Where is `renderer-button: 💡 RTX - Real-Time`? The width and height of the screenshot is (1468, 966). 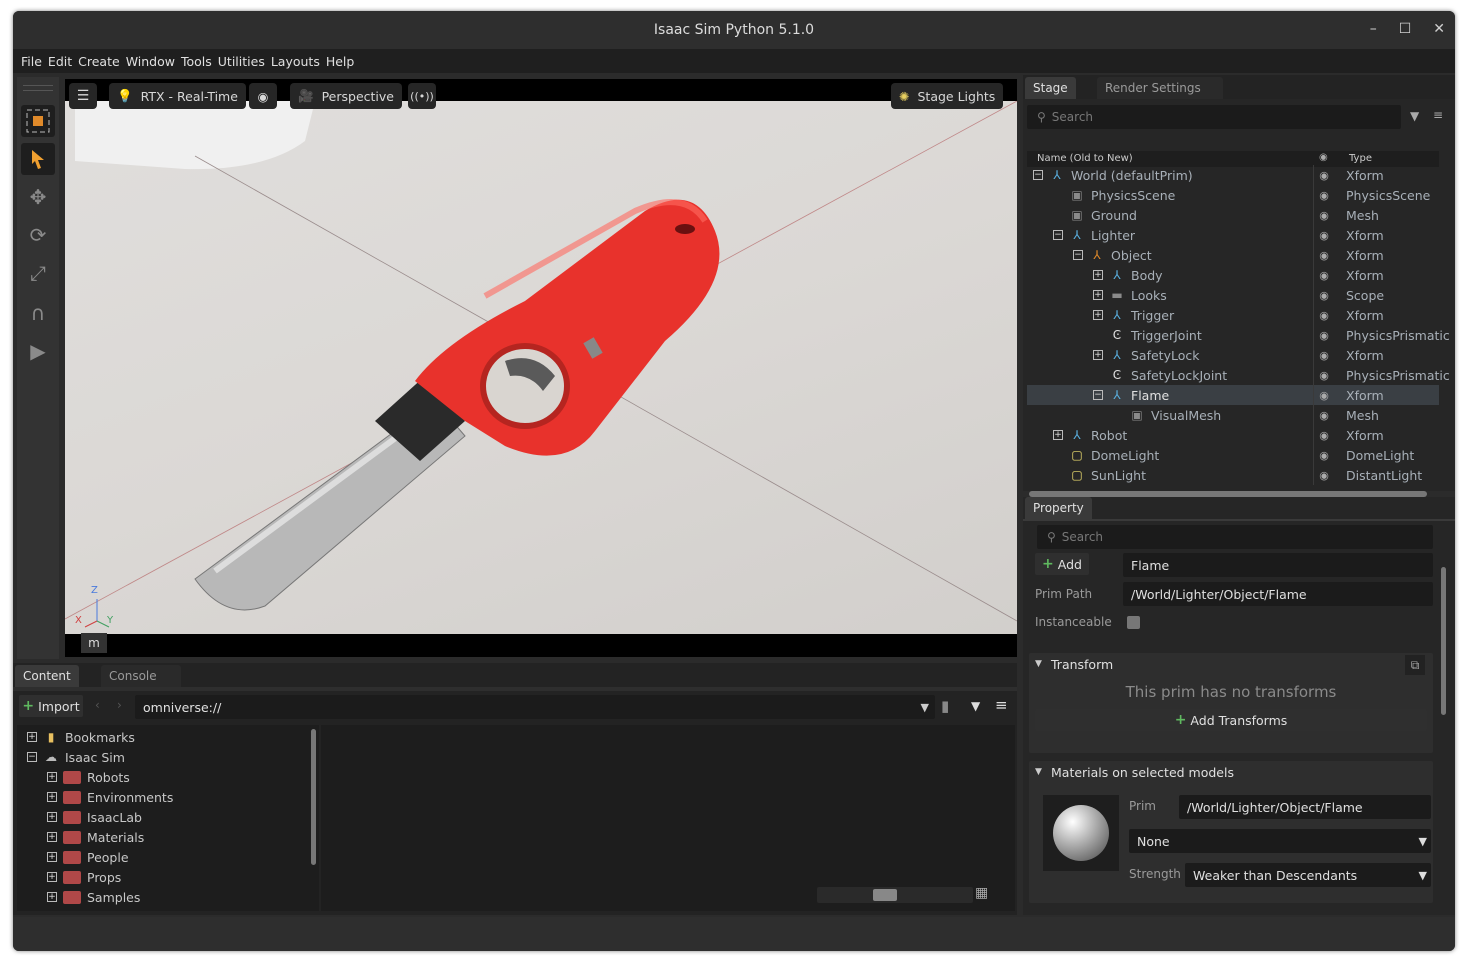
renderer-button: 💡 RTX - Real-Time is located at coordinates (177, 96).